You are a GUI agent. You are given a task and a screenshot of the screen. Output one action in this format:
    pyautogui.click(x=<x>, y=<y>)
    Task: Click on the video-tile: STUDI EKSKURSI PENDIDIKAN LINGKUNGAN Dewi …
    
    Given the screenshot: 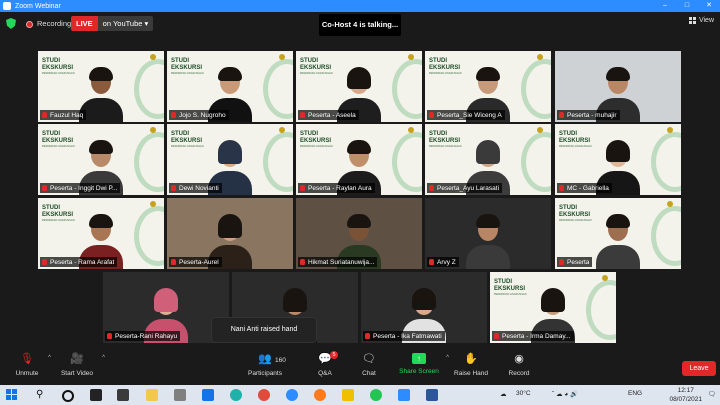 What is the action you would take?
    pyautogui.click(x=230, y=159)
    